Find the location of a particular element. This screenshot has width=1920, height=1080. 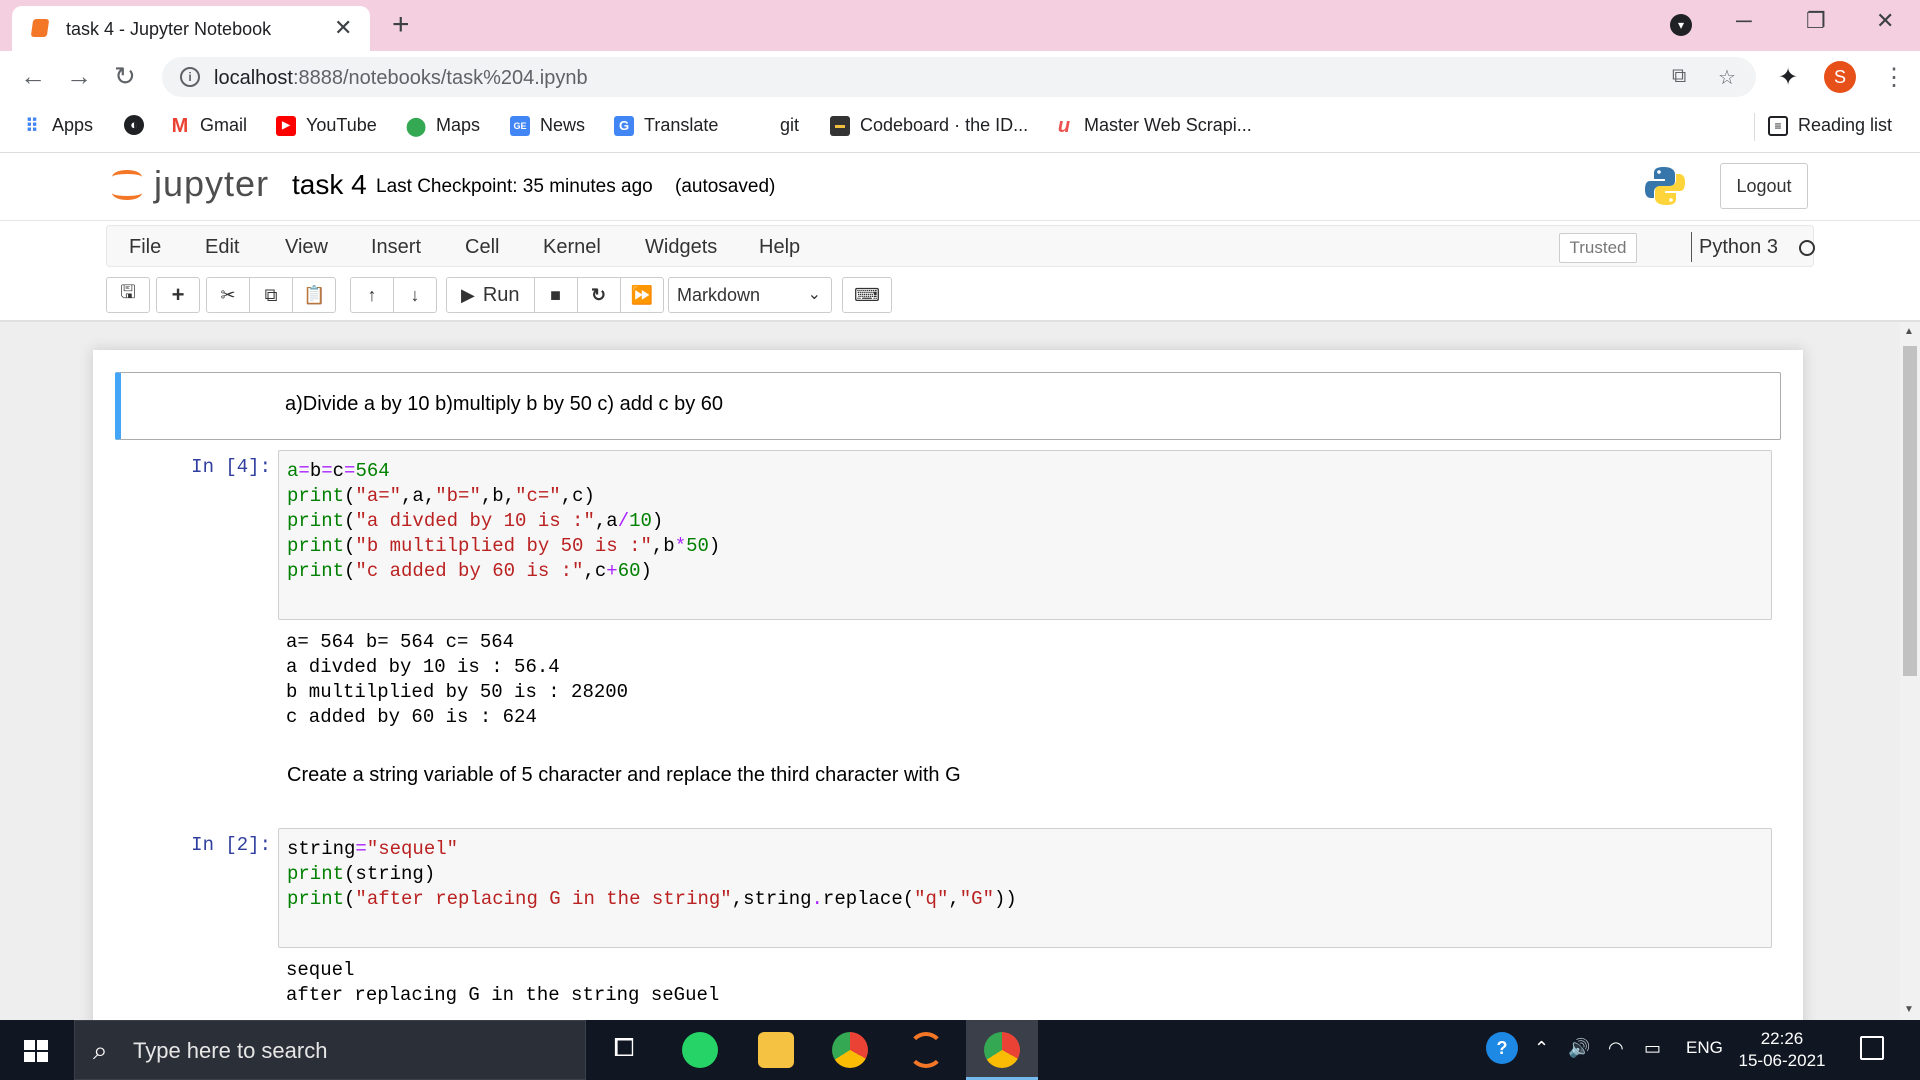

scissors-icon: ✂ is located at coordinates (228, 294).